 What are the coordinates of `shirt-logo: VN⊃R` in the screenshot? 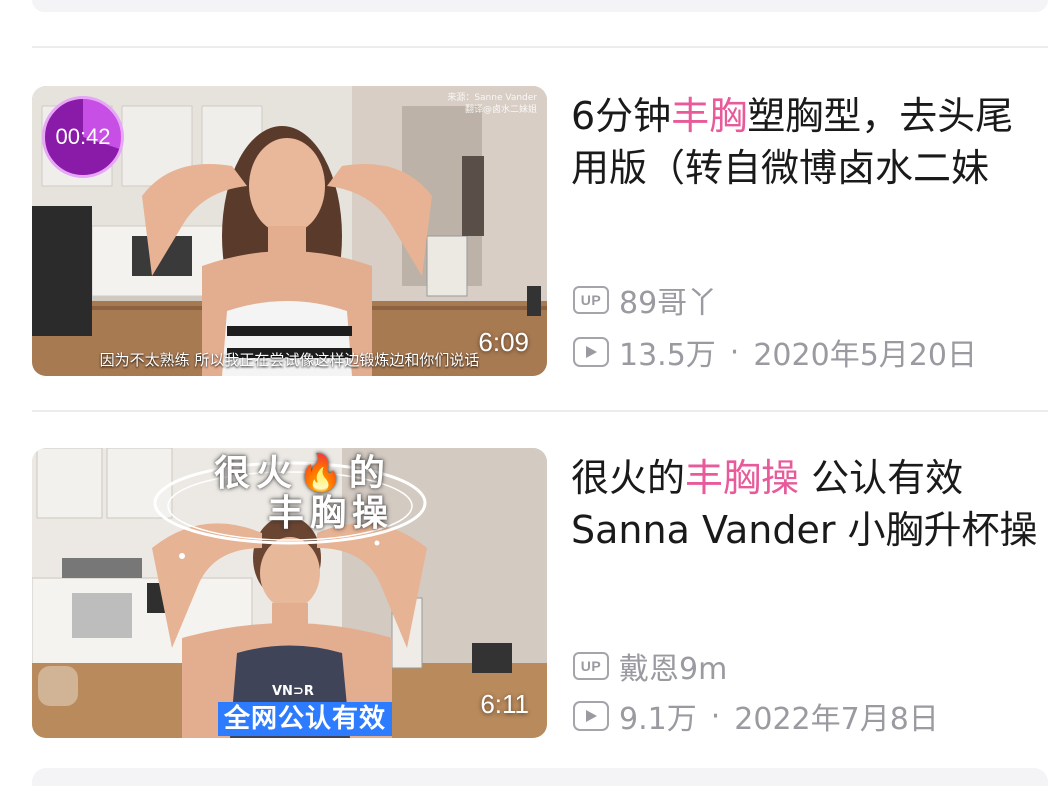 It's located at (293, 691).